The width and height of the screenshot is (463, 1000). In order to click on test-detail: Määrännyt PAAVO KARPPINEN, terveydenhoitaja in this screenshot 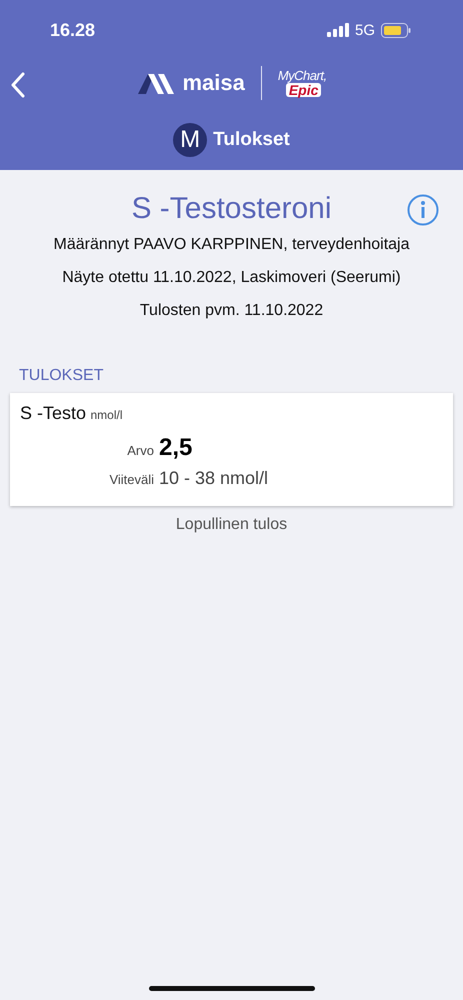, I will do `click(231, 245)`.